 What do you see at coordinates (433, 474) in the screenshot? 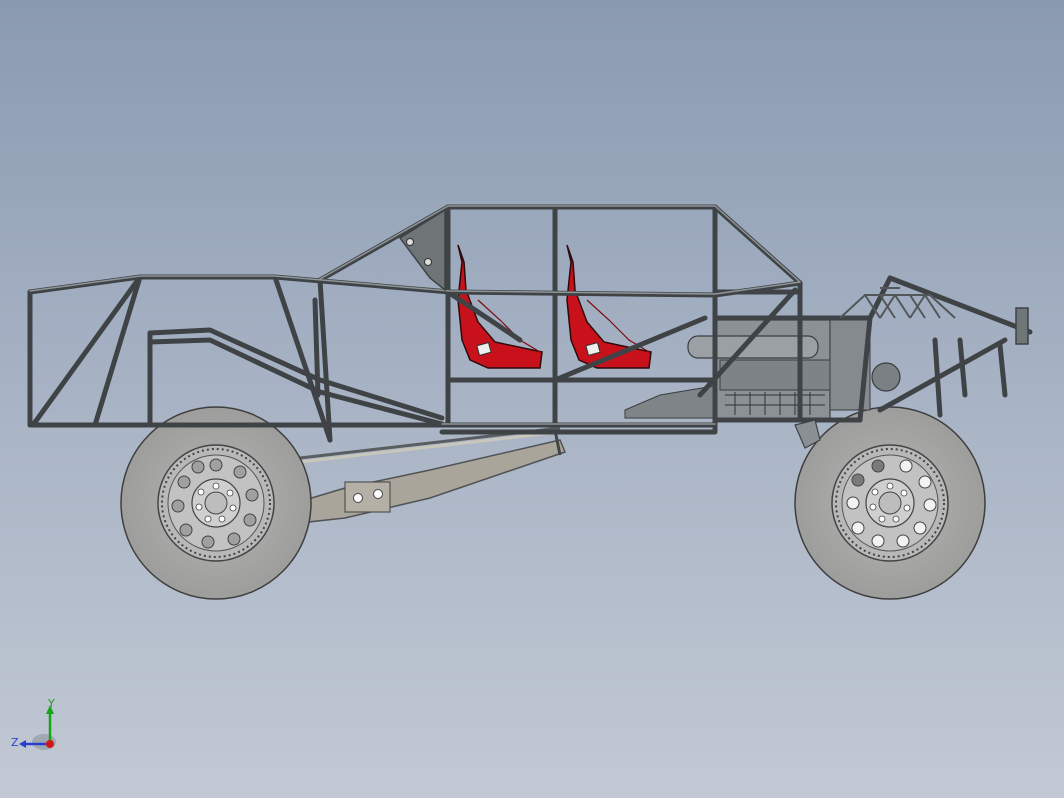
I see `rear-trailing-arm` at bounding box center [433, 474].